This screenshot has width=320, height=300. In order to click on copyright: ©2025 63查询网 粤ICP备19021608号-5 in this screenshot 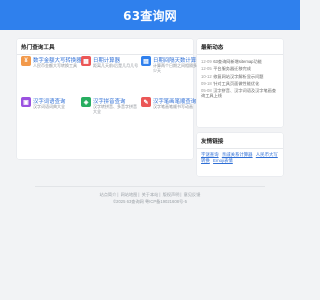, I will do `click(150, 202)`.